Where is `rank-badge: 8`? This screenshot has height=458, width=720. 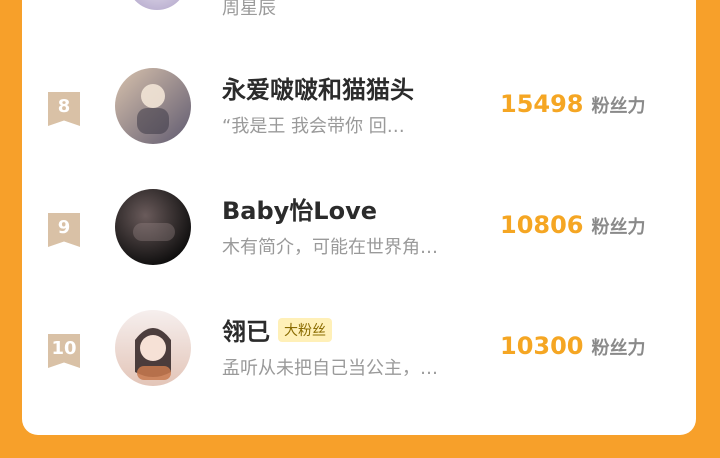
rank-badge: 8 is located at coordinates (64, 109).